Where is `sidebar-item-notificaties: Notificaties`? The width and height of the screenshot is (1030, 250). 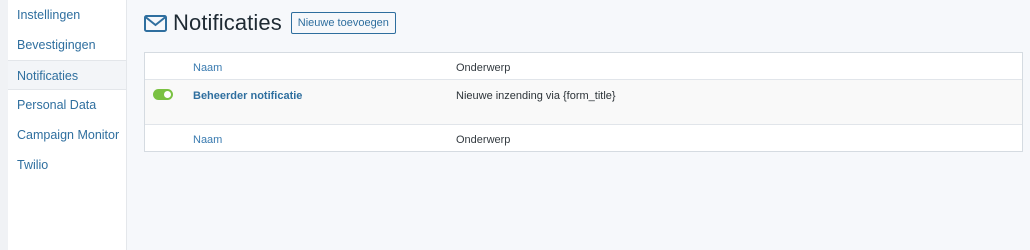 sidebar-item-notificaties: Notificaties is located at coordinates (67, 75).